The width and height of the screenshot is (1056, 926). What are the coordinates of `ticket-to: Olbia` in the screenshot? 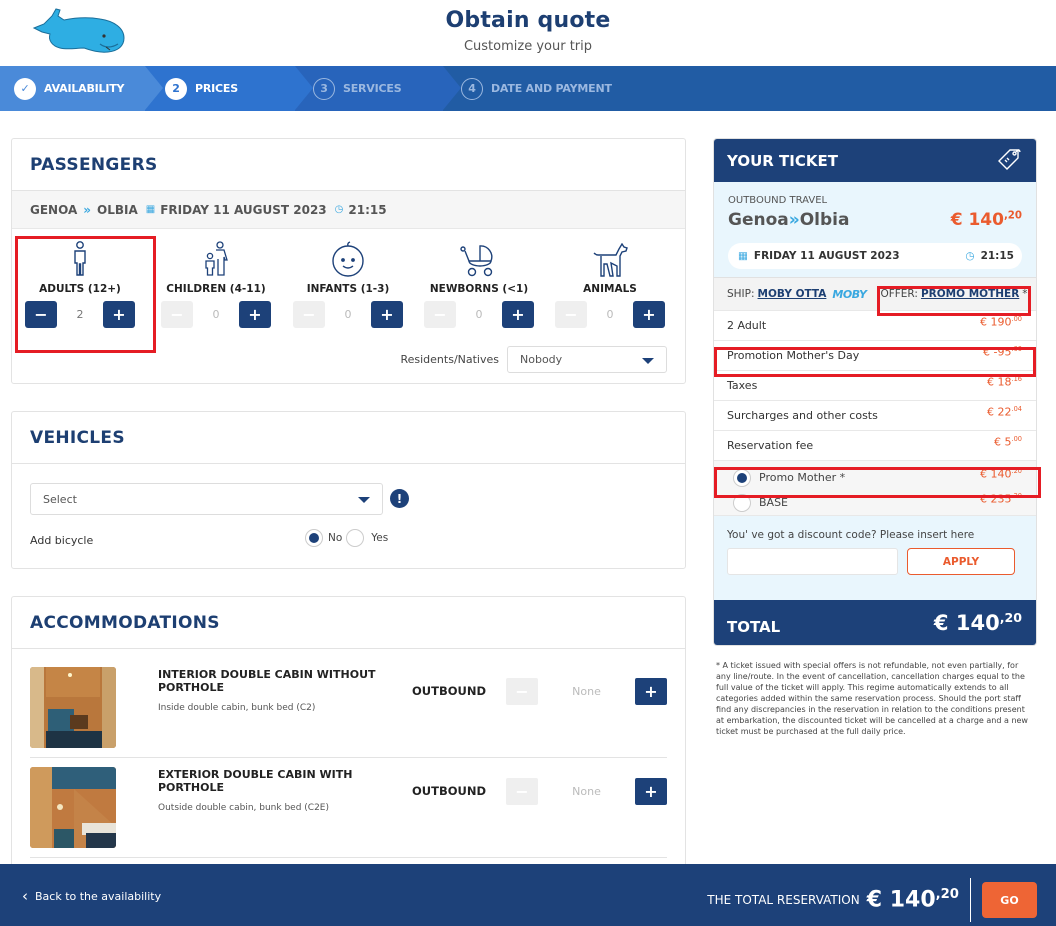 It's located at (824, 220).